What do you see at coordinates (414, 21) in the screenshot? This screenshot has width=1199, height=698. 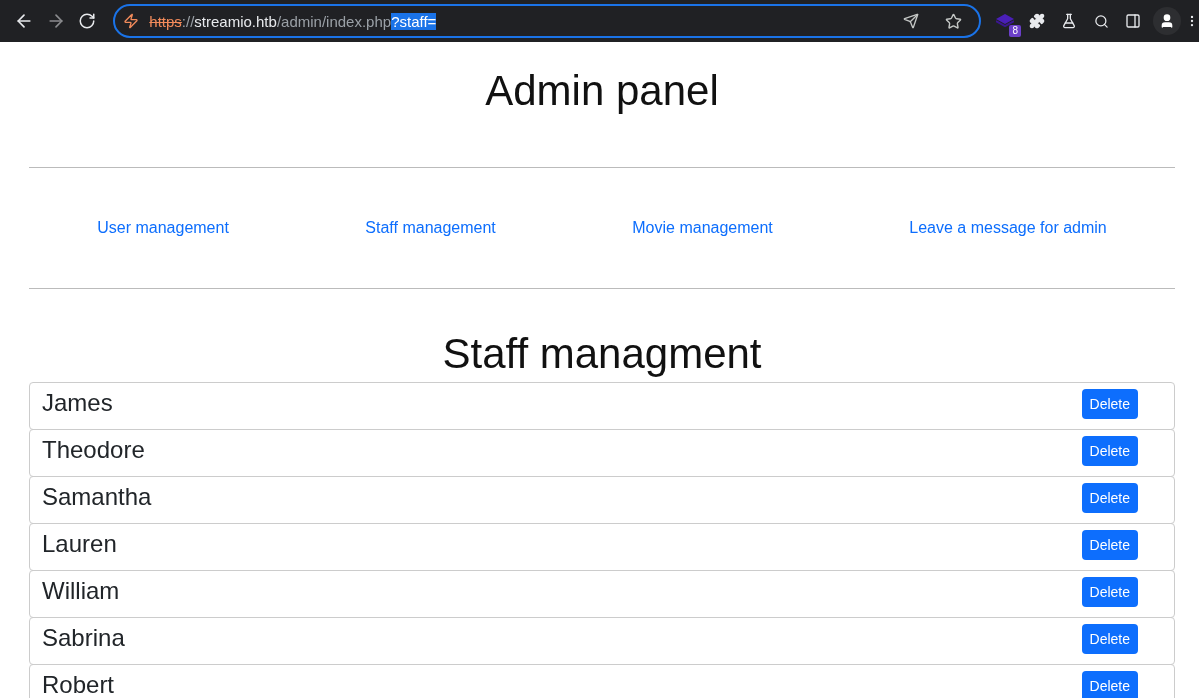 I see `url-query-selected: ?staff=` at bounding box center [414, 21].